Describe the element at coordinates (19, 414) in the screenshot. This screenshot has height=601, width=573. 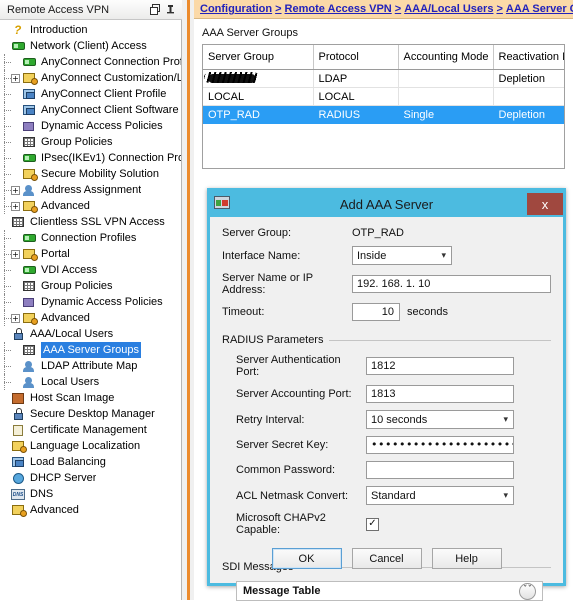
I see `lock-icon` at that location.